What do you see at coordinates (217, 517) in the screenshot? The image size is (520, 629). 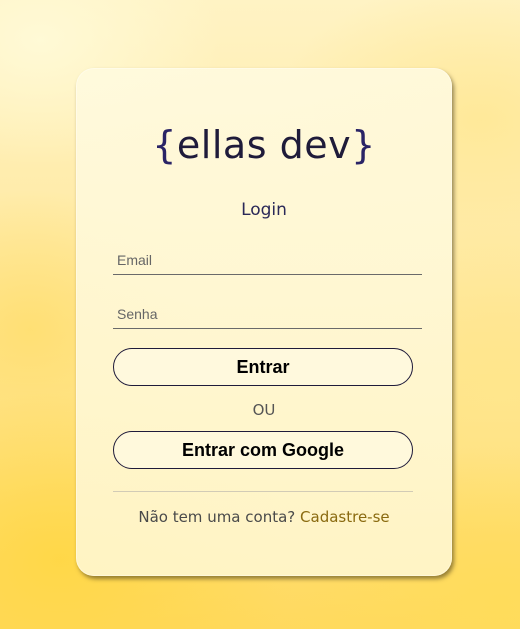 I see `signup-prompt-text: Não tem uma conta?` at bounding box center [217, 517].